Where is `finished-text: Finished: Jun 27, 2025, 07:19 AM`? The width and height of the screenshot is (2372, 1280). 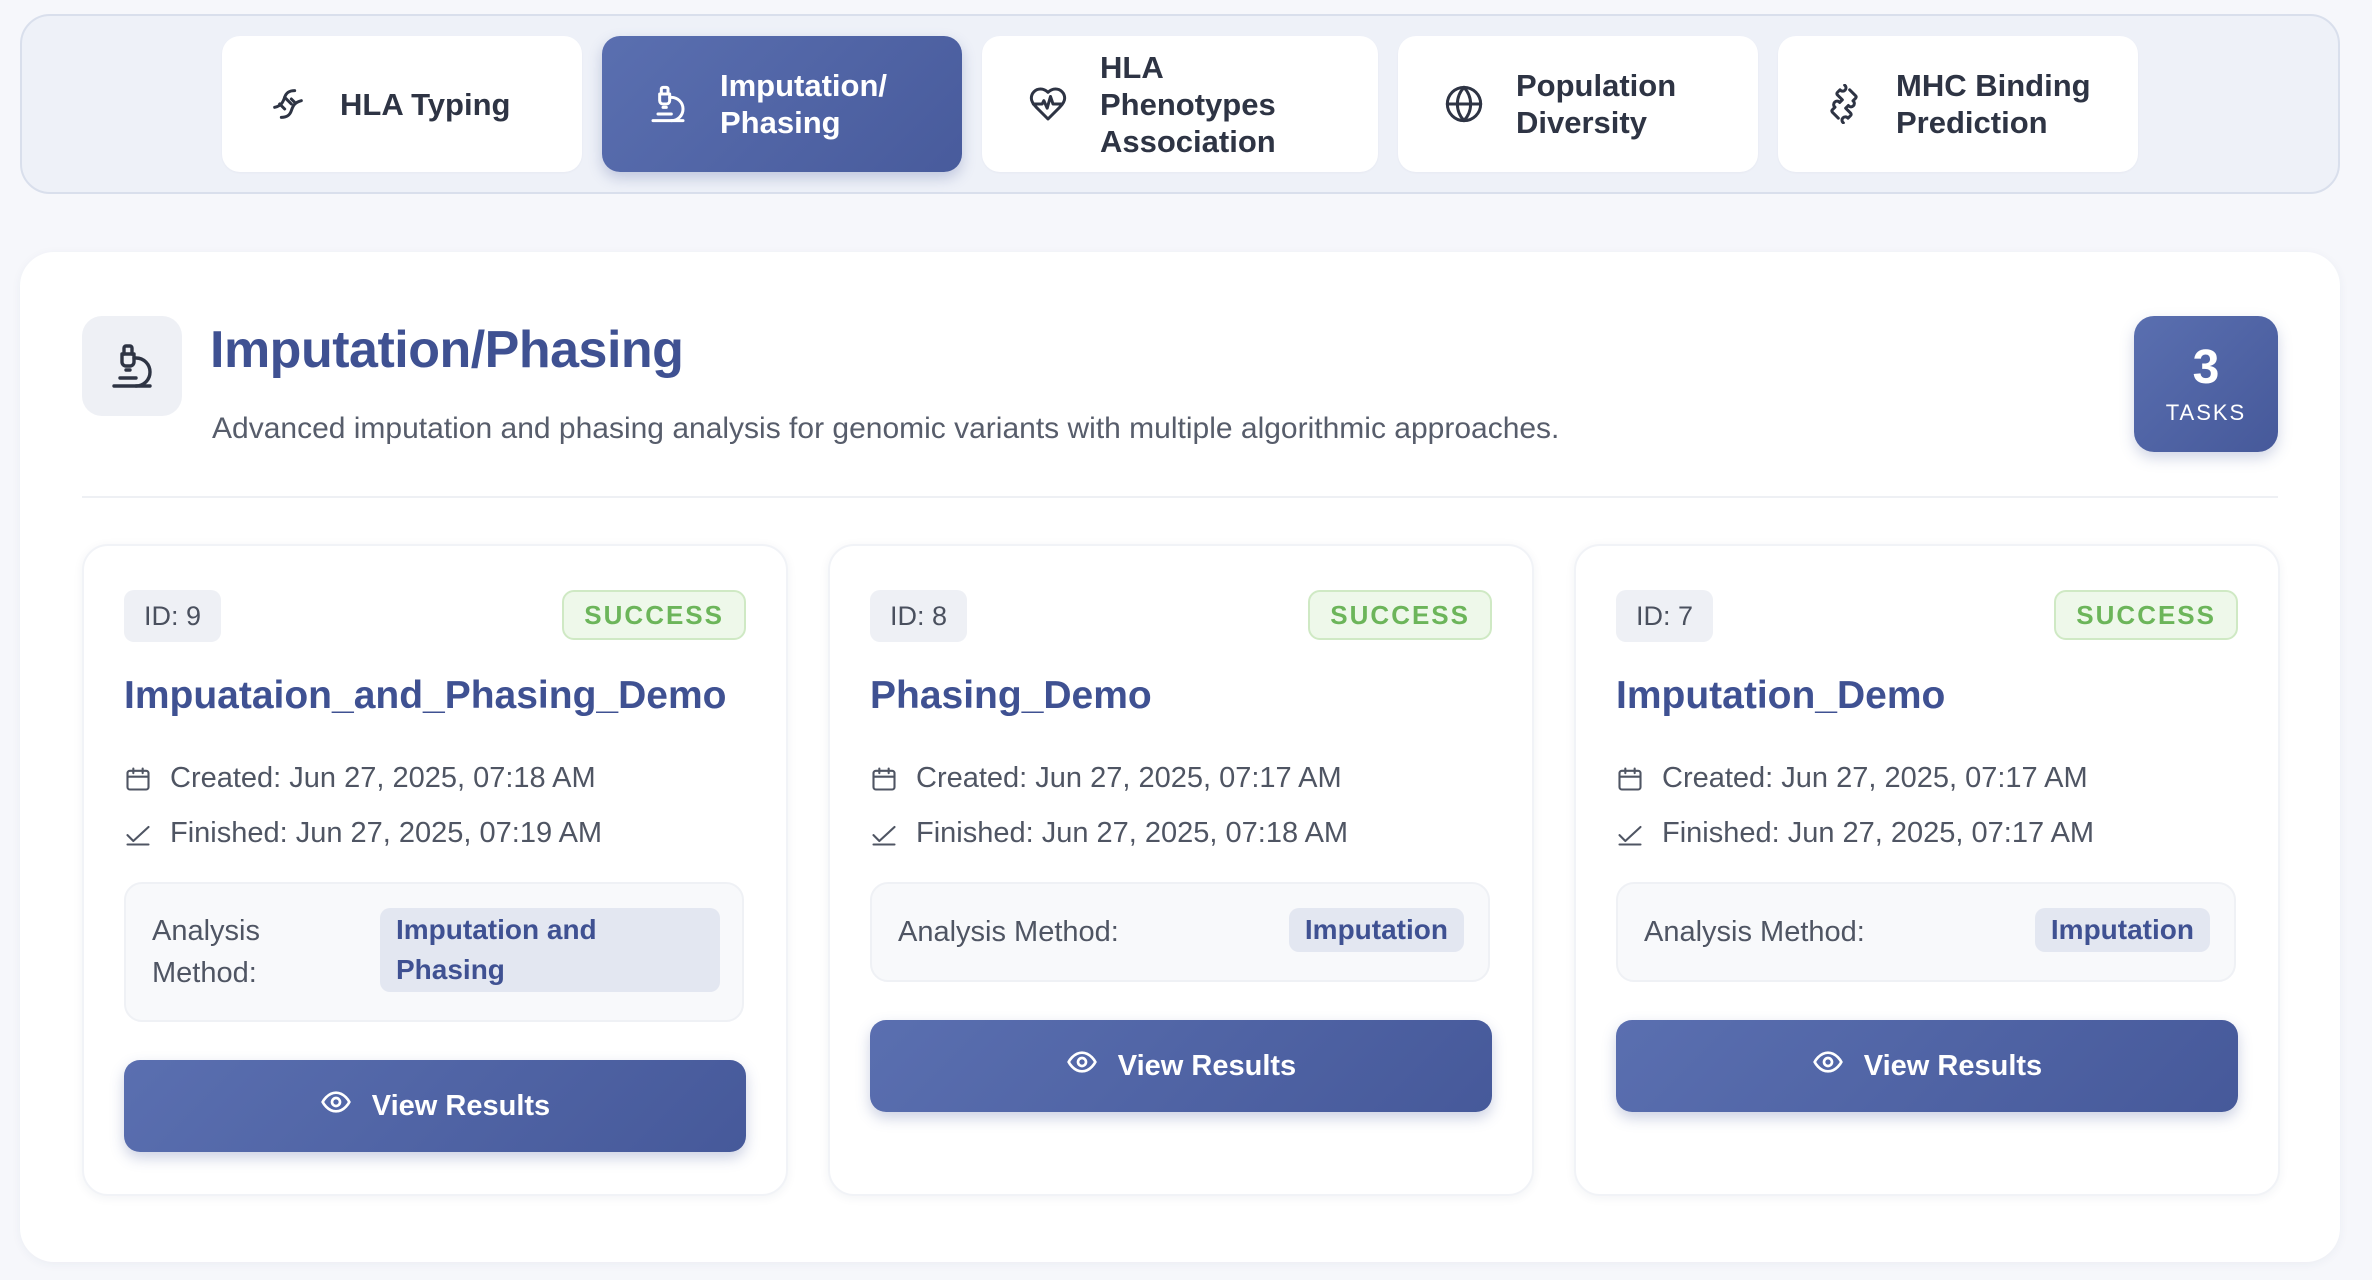 finished-text: Finished: Jun 27, 2025, 07:19 AM is located at coordinates (386, 833).